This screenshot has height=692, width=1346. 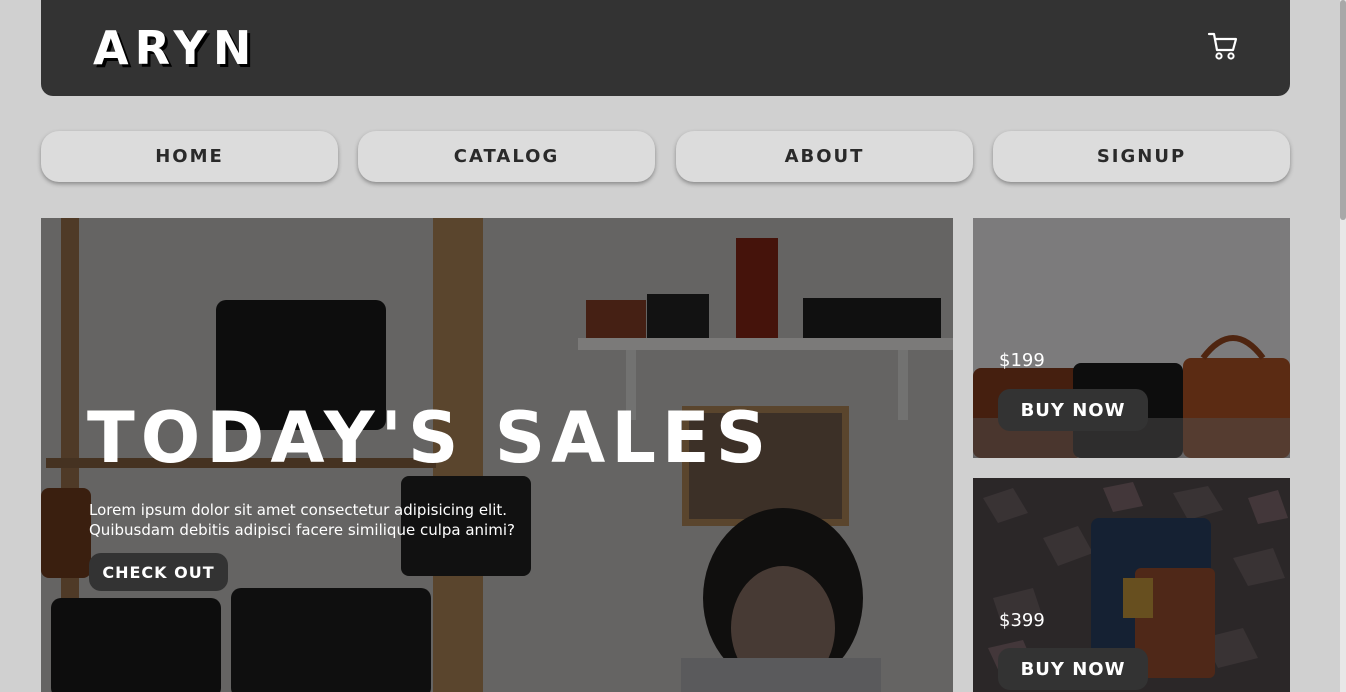 What do you see at coordinates (1343, 110) in the screenshot?
I see `scrollbar-thumb` at bounding box center [1343, 110].